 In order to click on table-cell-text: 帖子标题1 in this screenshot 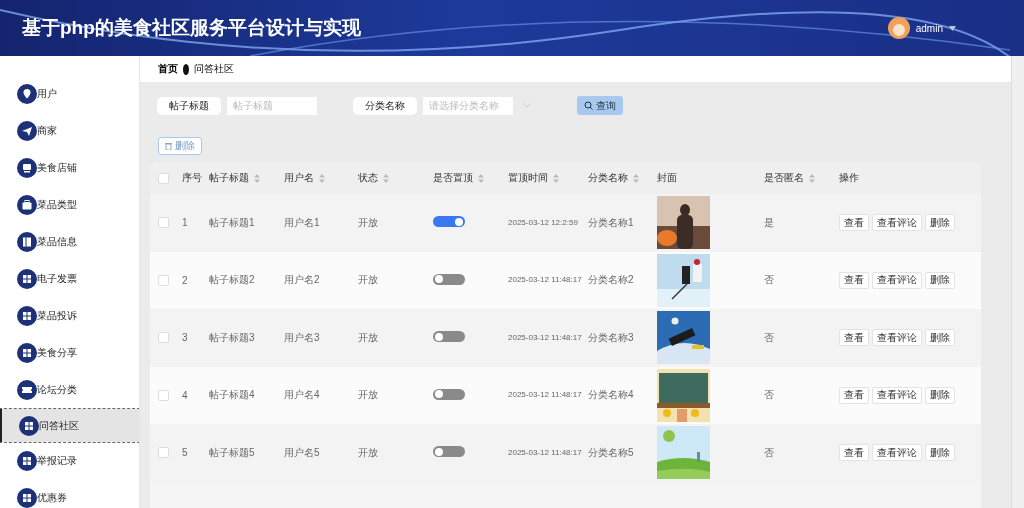, I will do `click(232, 222)`.